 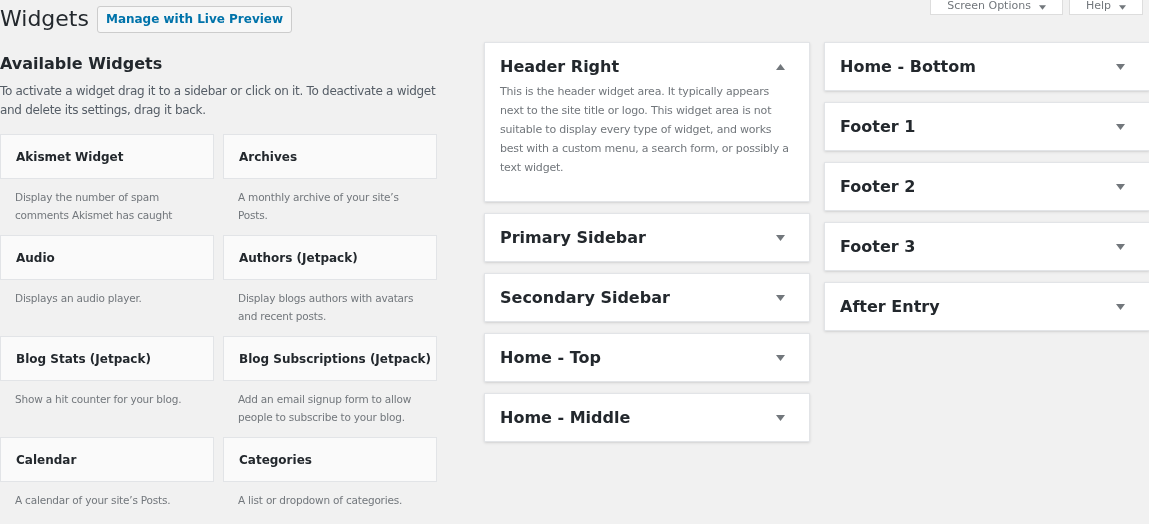 I want to click on widget-item: Akismet Widget, so click(x=107, y=156).